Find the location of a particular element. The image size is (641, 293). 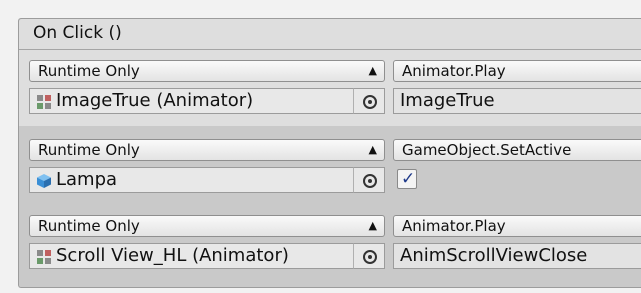

event-header: On Click () is located at coordinates (330, 34).